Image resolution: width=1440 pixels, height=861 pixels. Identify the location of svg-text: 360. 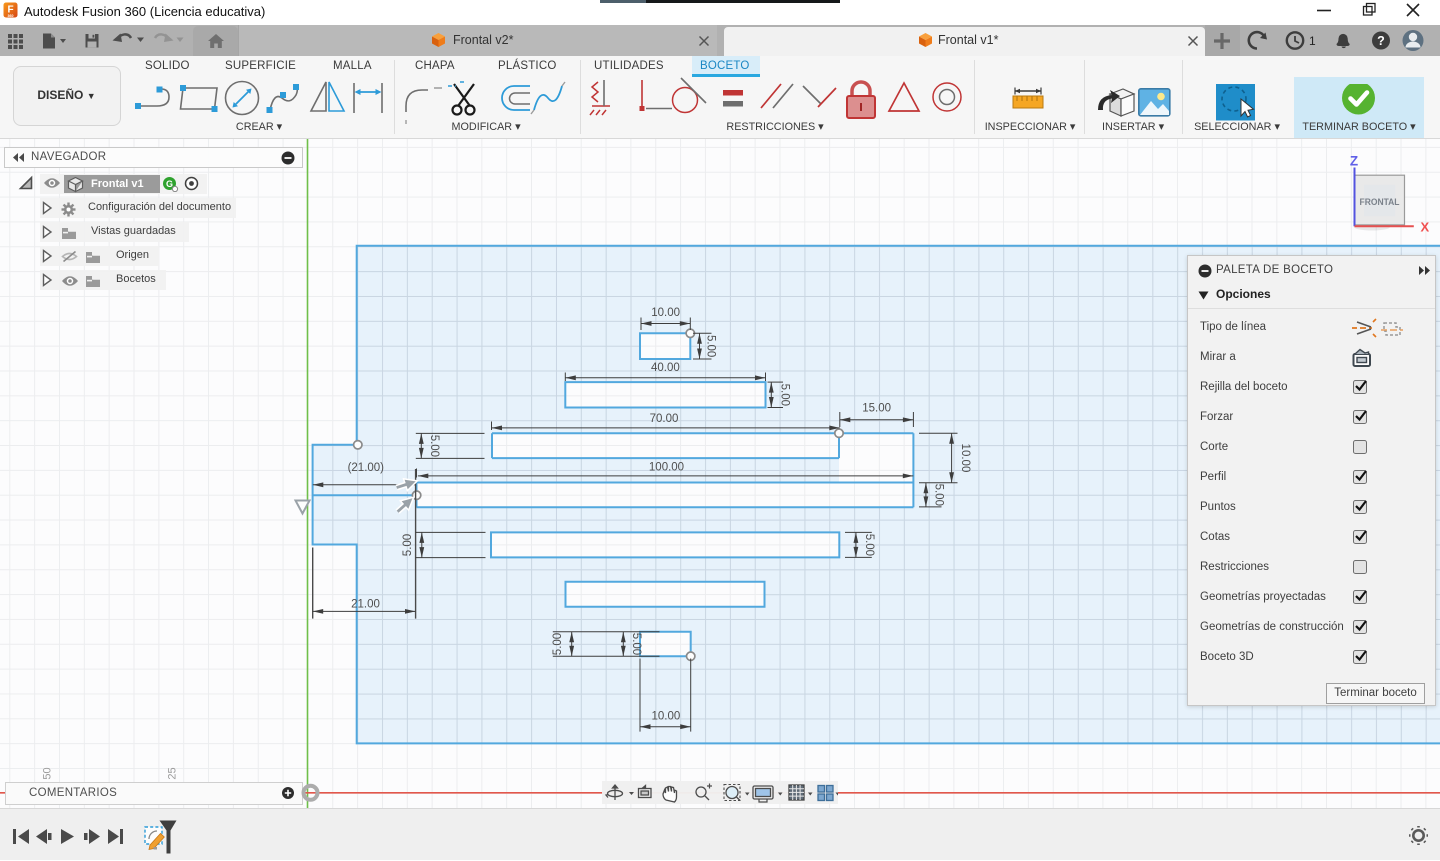
(11, 16).